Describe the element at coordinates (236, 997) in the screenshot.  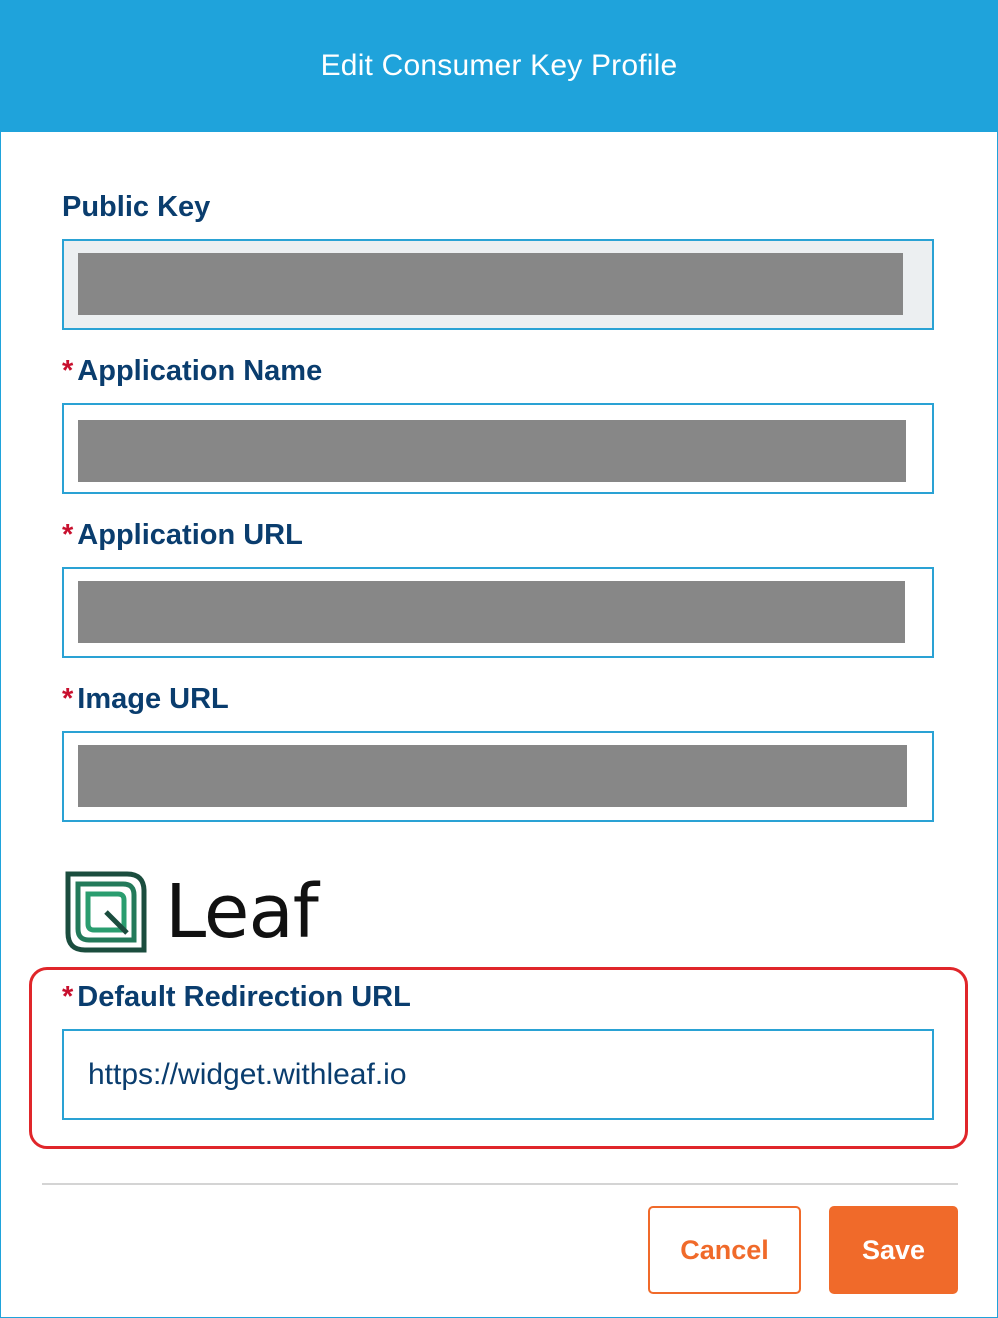
I see `default-redirection-url-label: * Default Redirection URL` at that location.